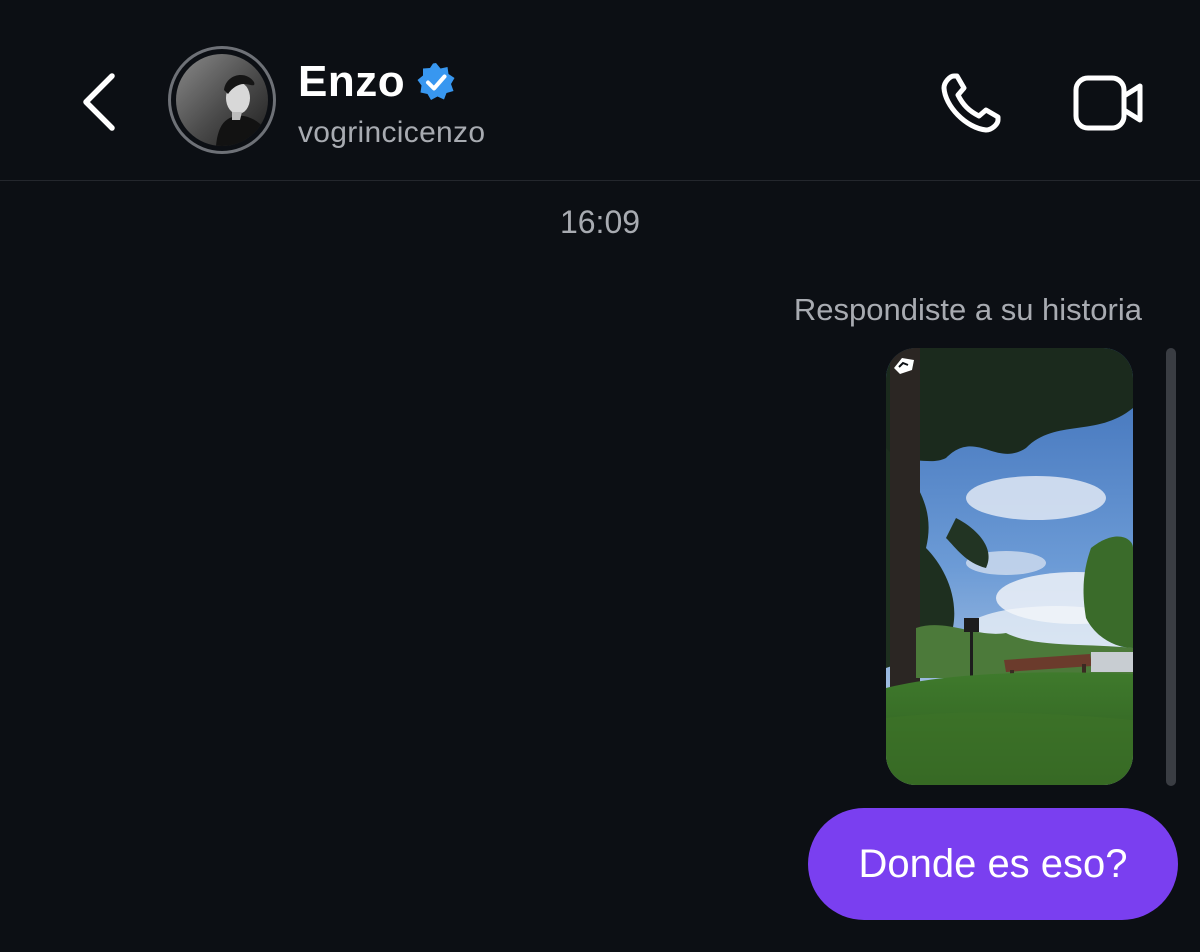 The image size is (1200, 952). Describe the element at coordinates (436, 81) in the screenshot. I see `verified-badge-icon` at that location.